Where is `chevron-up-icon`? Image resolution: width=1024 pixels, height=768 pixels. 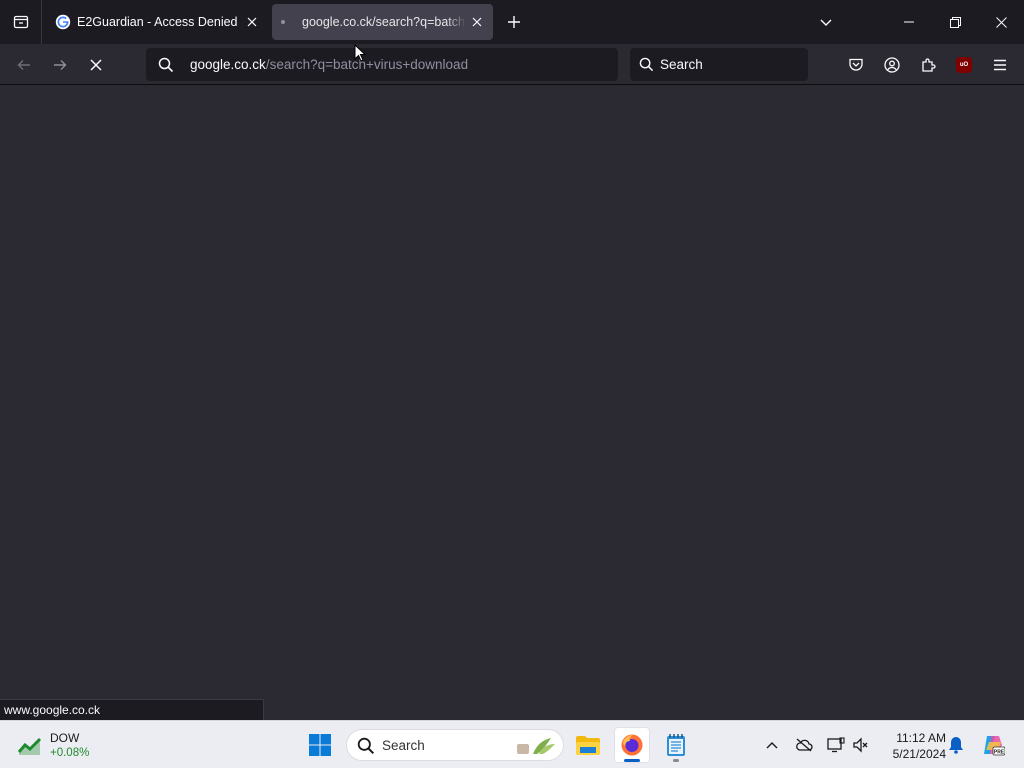
chevron-up-icon is located at coordinates (772, 745).